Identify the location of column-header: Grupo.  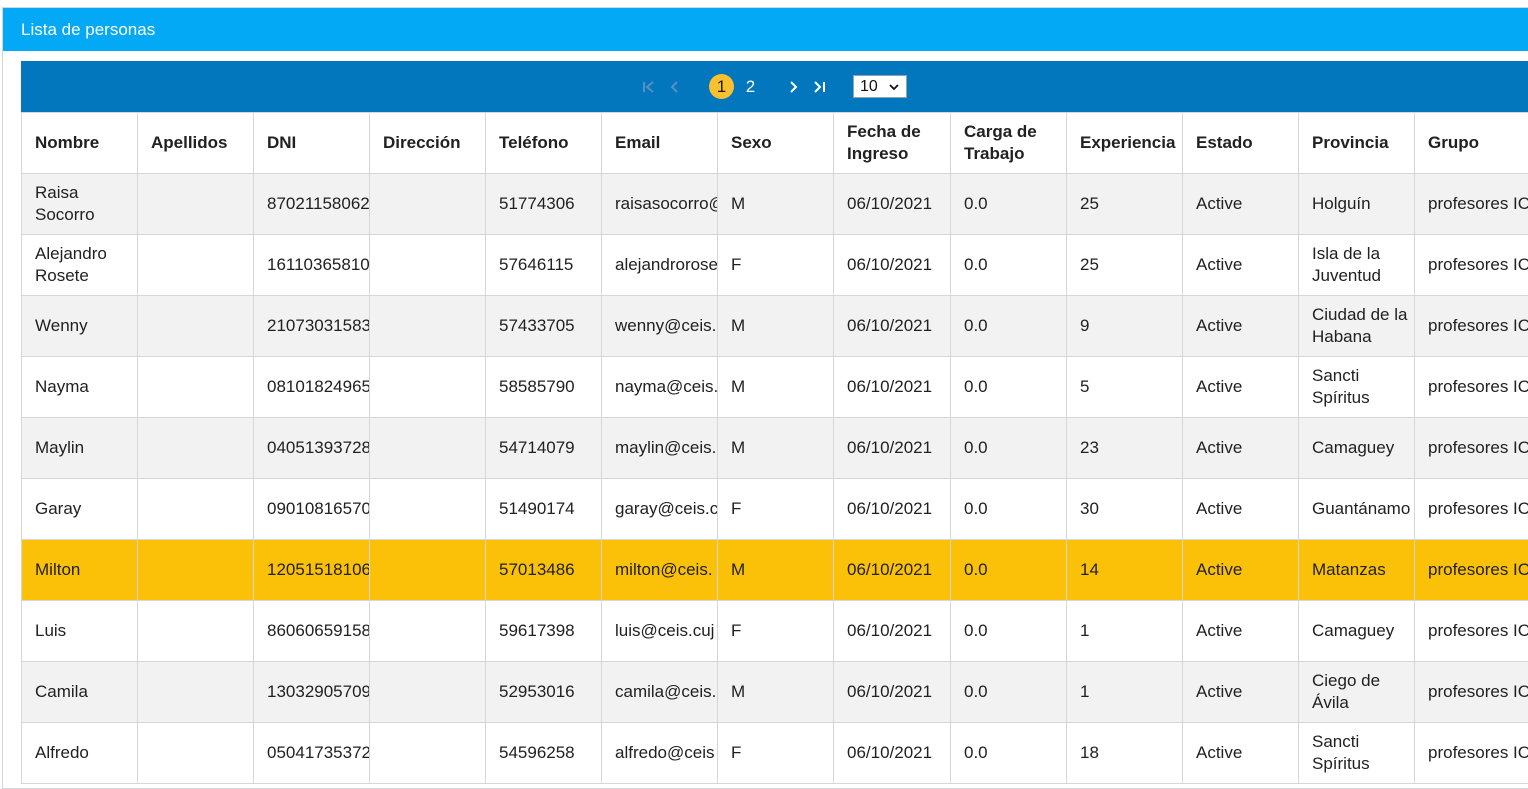
(1471, 143).